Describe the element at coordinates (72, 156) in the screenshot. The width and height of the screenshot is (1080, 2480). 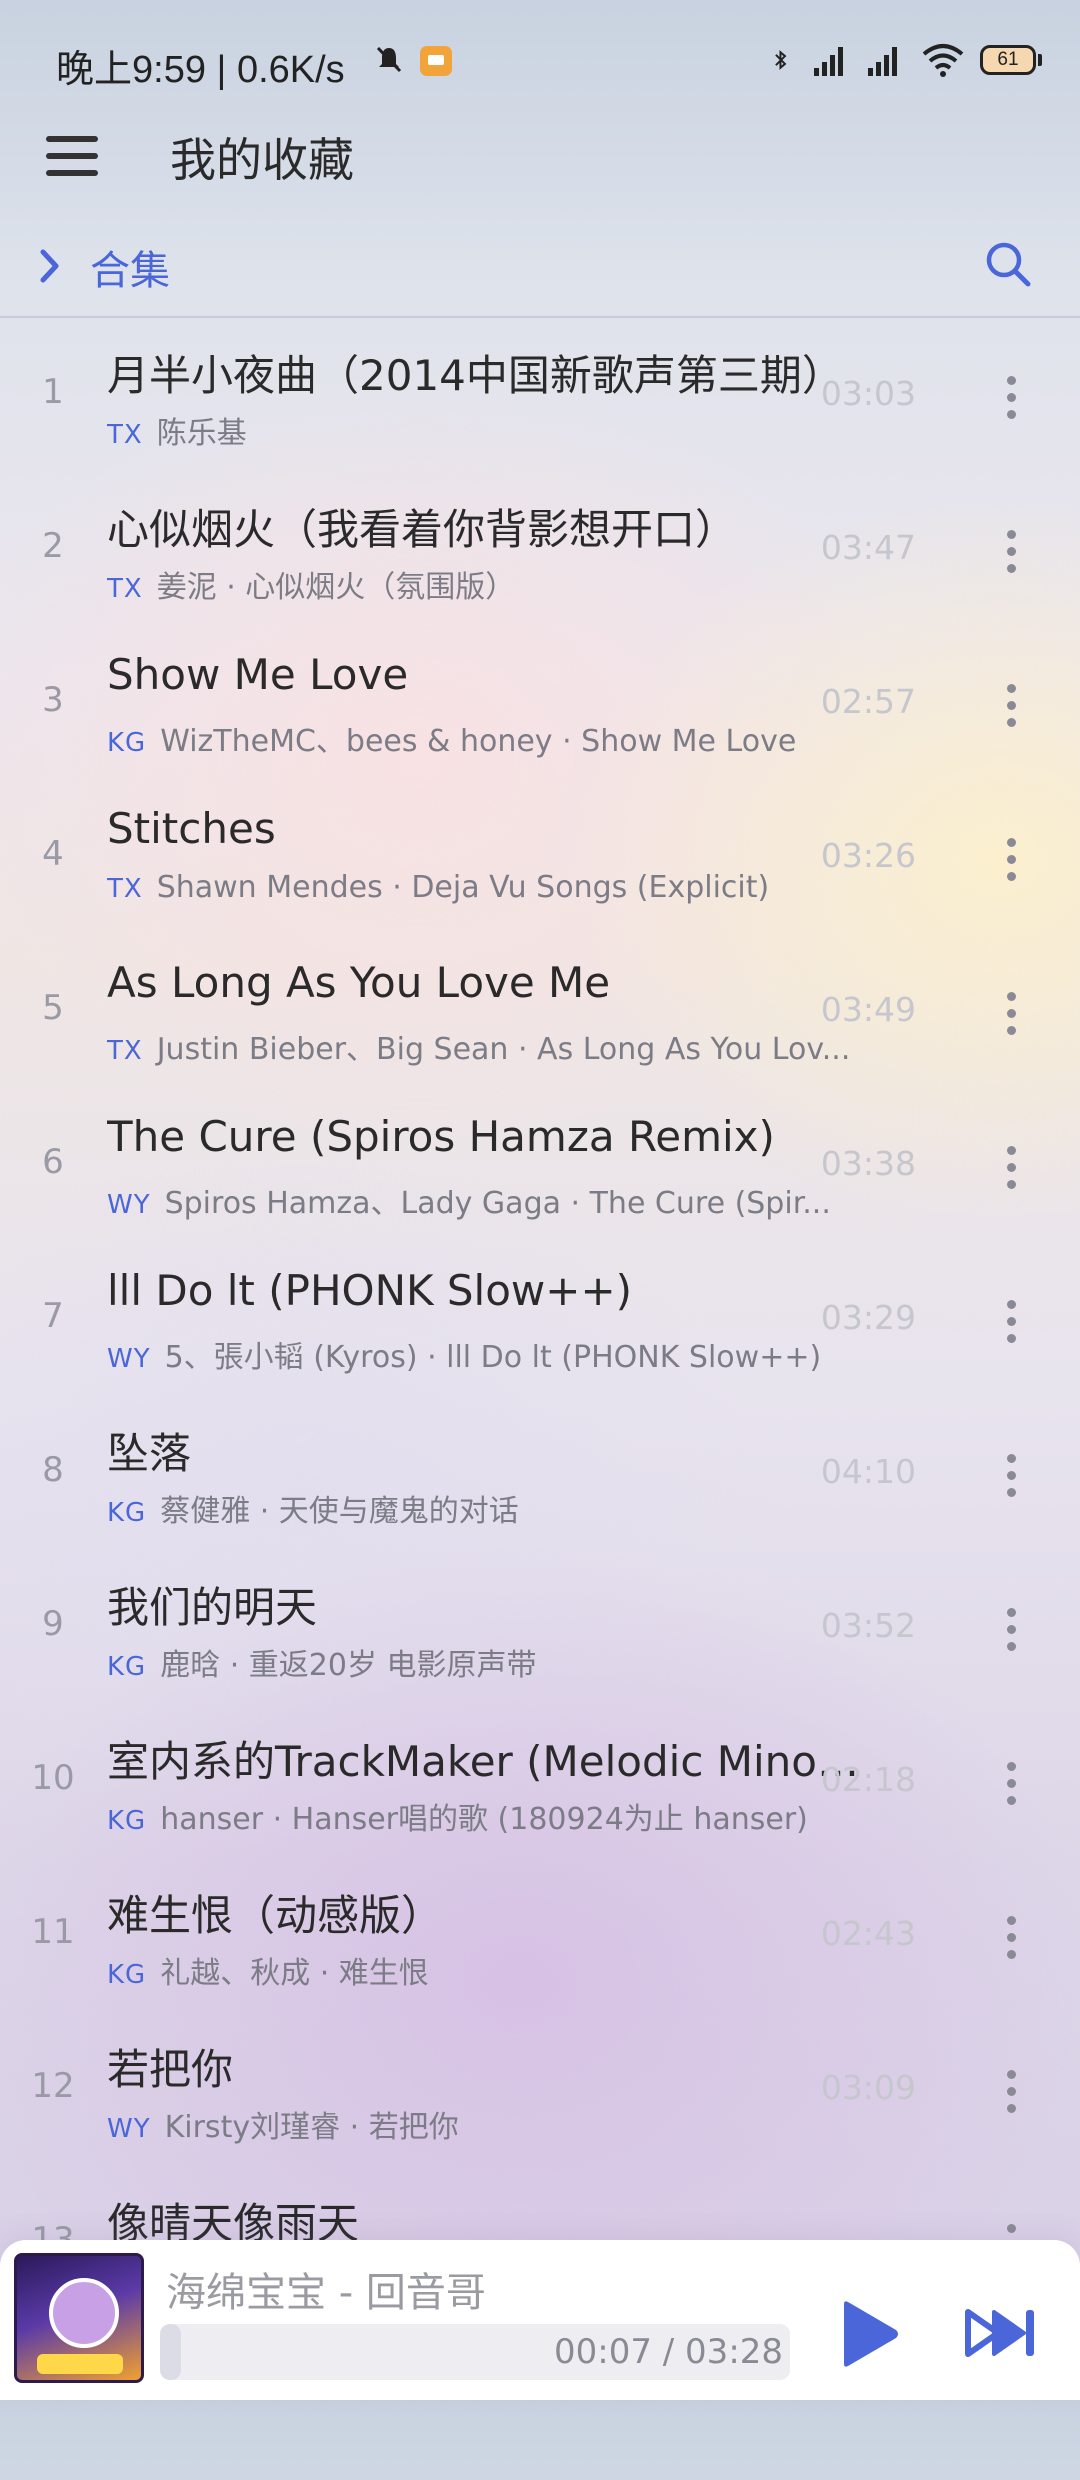
I see `menu-icon` at that location.